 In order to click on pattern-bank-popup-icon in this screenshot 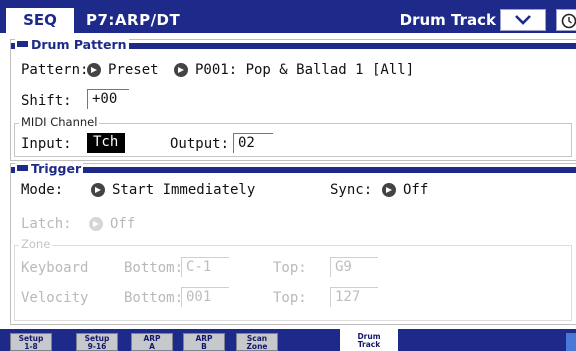, I will do `click(94, 70)`.